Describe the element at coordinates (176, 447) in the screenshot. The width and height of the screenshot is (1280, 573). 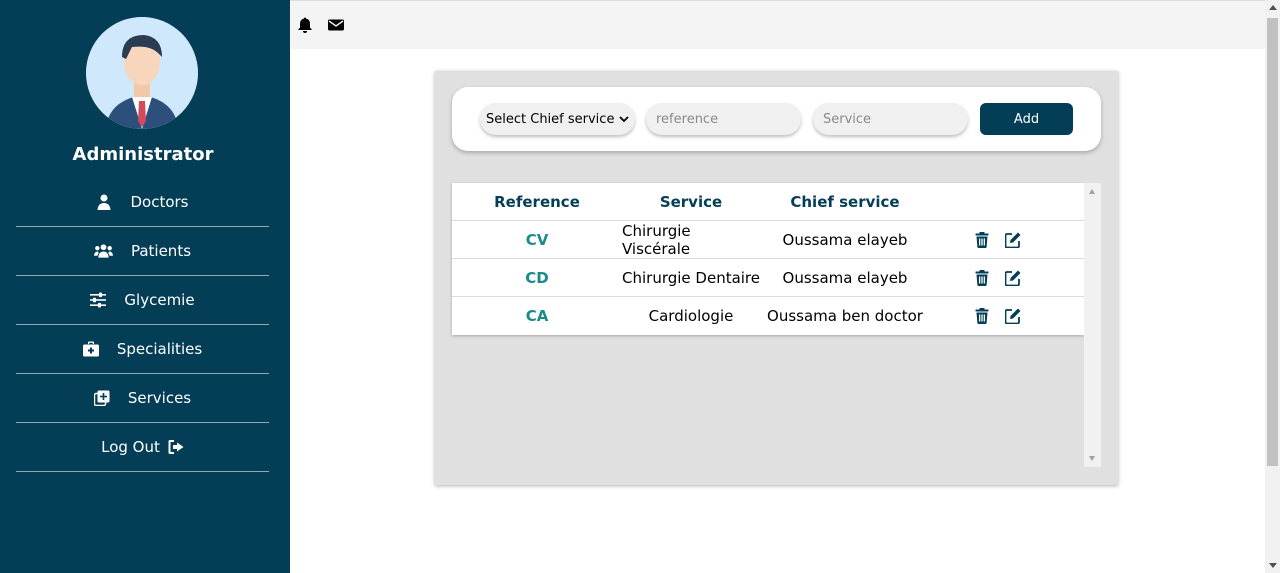
I see `sign-out-icon` at that location.